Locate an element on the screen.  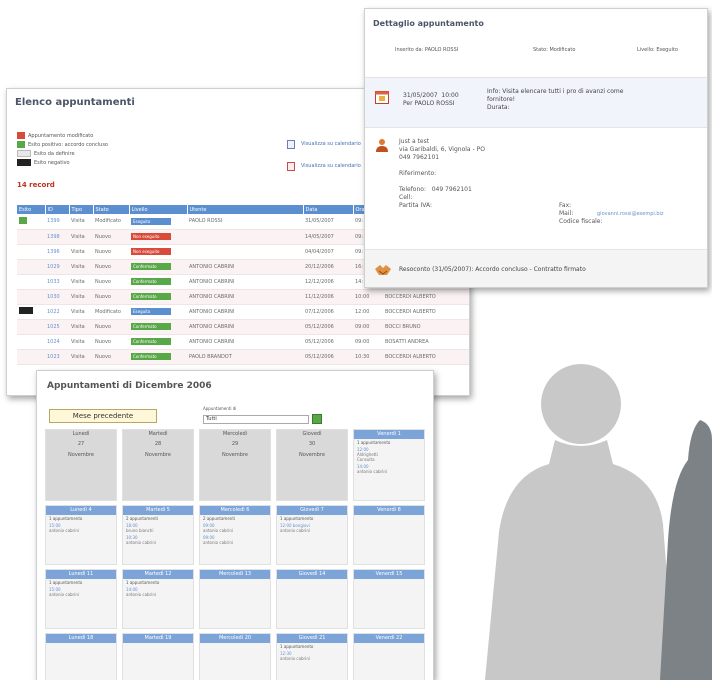
type-cell: Visita is located at coordinates (81, 252).